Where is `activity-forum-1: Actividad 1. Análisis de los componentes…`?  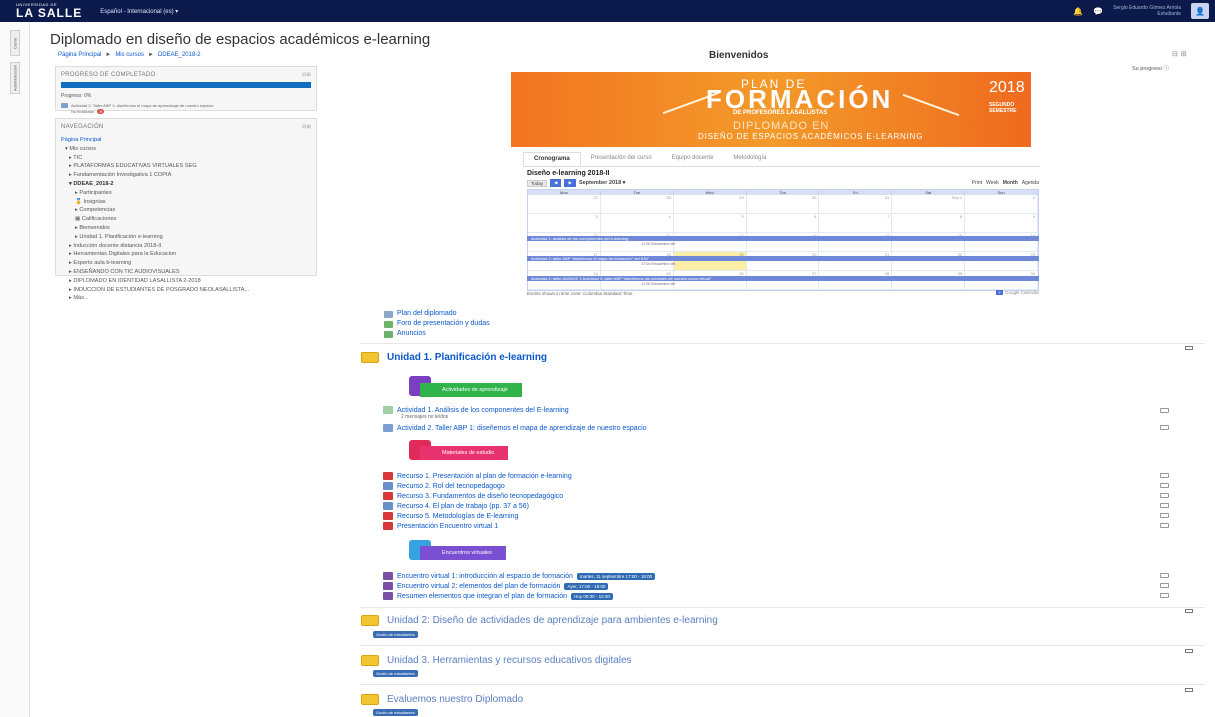
activity-forum-1: Actividad 1. Análisis de los componentes… is located at coordinates (476, 413).